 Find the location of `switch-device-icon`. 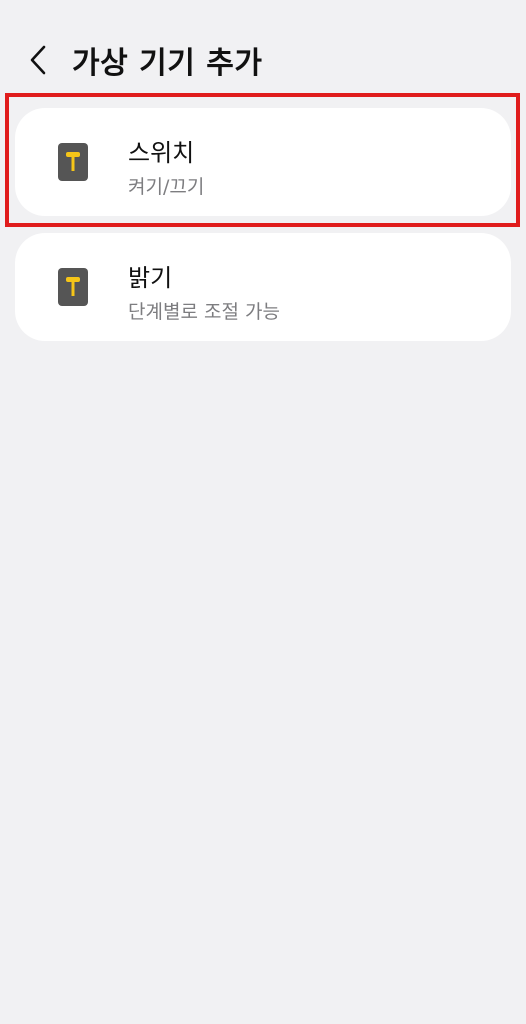

switch-device-icon is located at coordinates (73, 162).